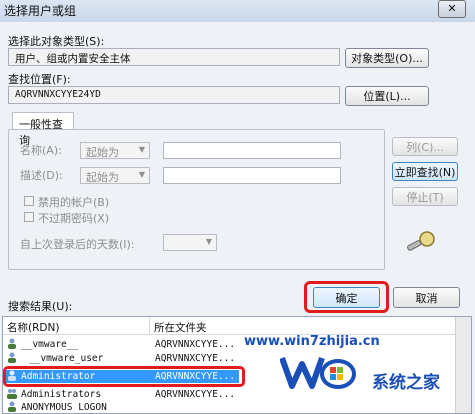 The image size is (475, 414). What do you see at coordinates (43, 129) in the screenshot?
I see `tab-general-query: 一般性查询` at bounding box center [43, 129].